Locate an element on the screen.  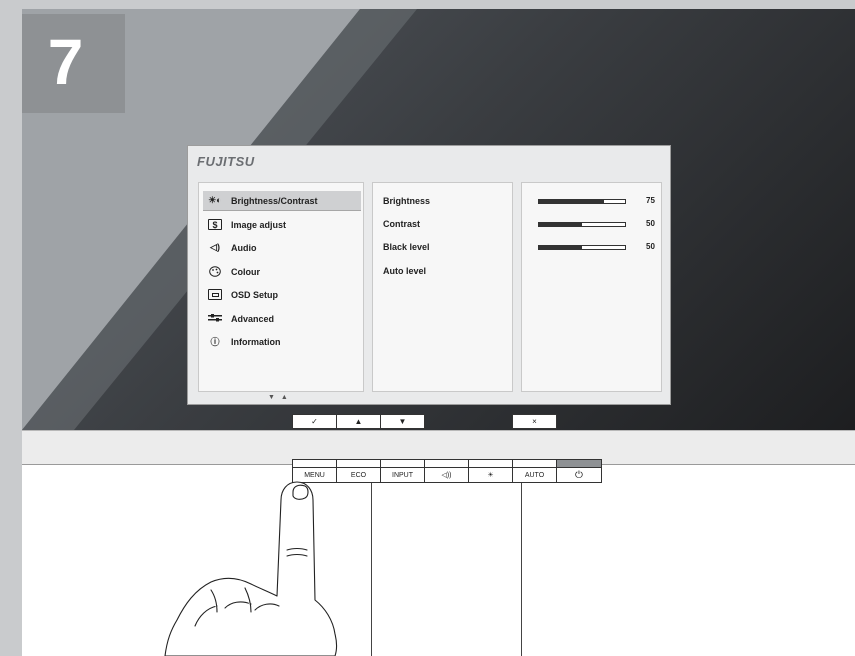
step-badge: 7 is located at coordinates (73, 63).